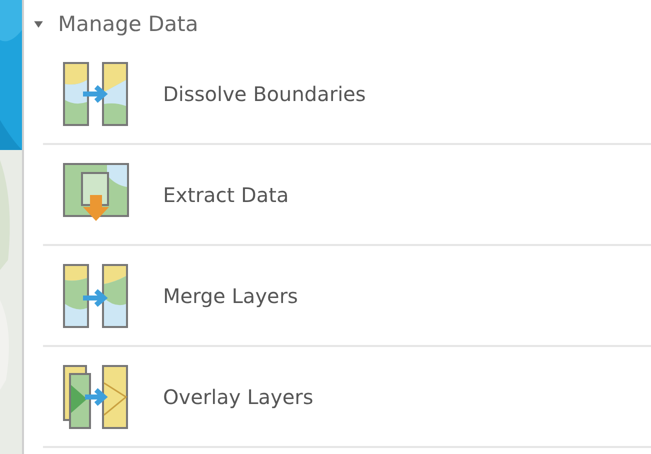 The width and height of the screenshot is (651, 454). I want to click on section-header: Manage Data, so click(342, 24).